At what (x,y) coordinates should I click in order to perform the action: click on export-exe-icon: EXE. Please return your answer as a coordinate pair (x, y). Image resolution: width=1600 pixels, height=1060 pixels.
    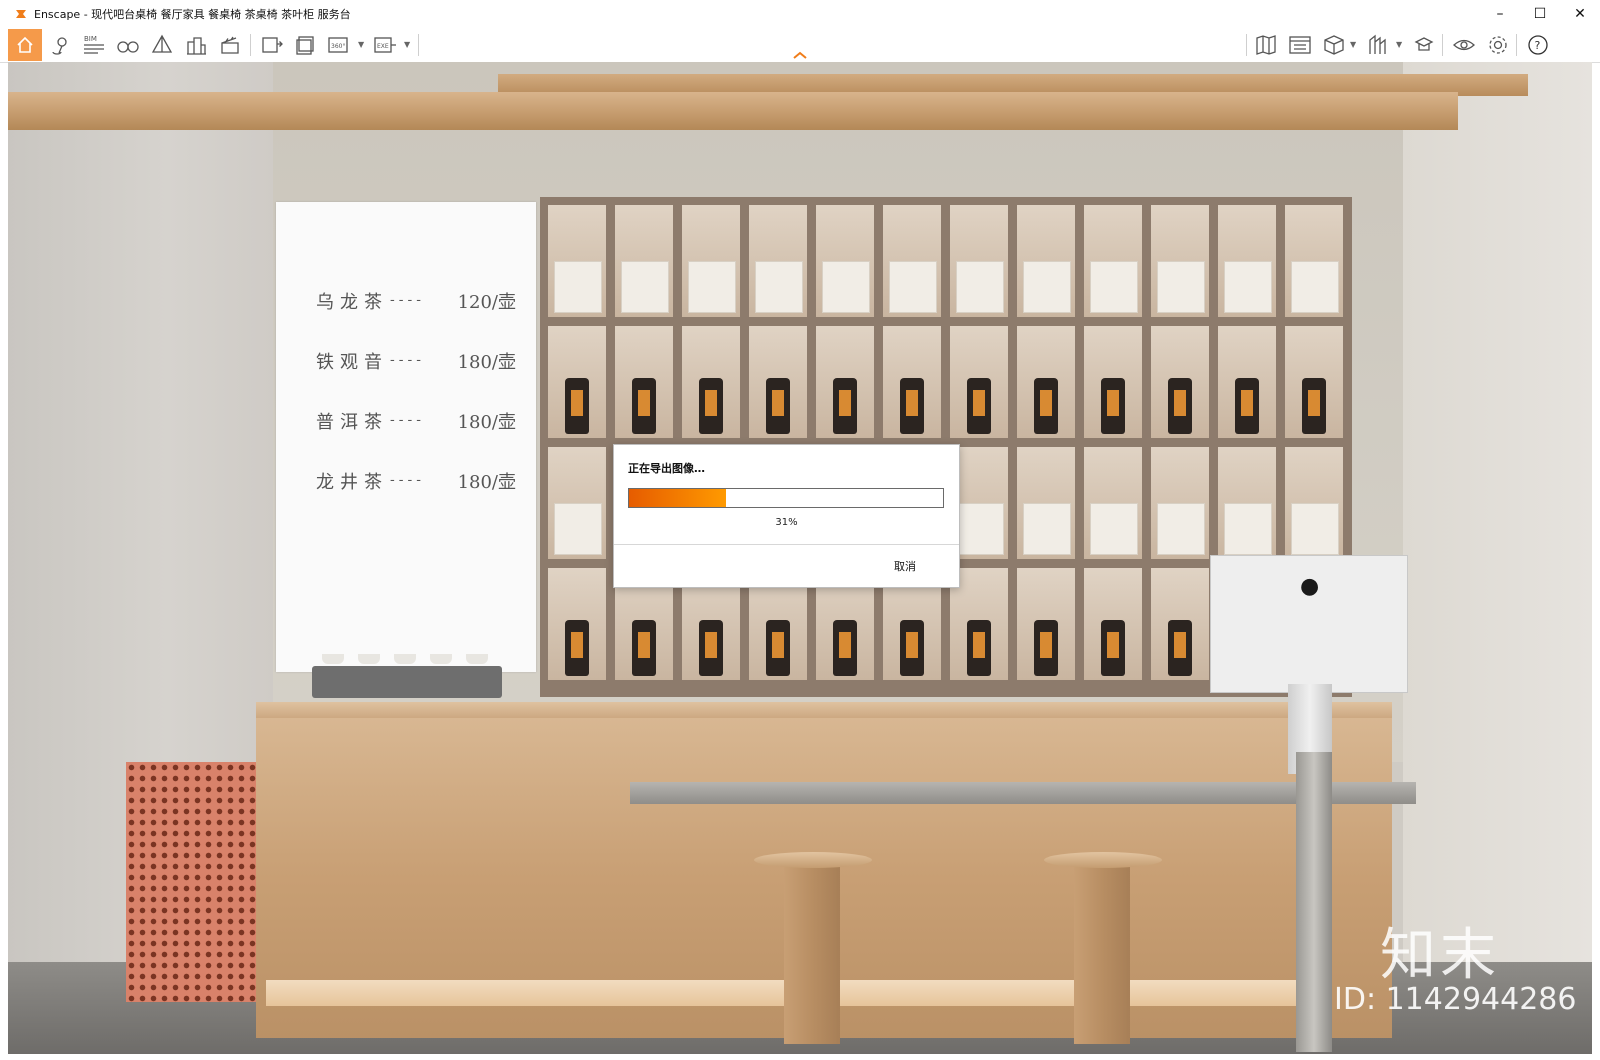
    Looking at the image, I should click on (385, 45).